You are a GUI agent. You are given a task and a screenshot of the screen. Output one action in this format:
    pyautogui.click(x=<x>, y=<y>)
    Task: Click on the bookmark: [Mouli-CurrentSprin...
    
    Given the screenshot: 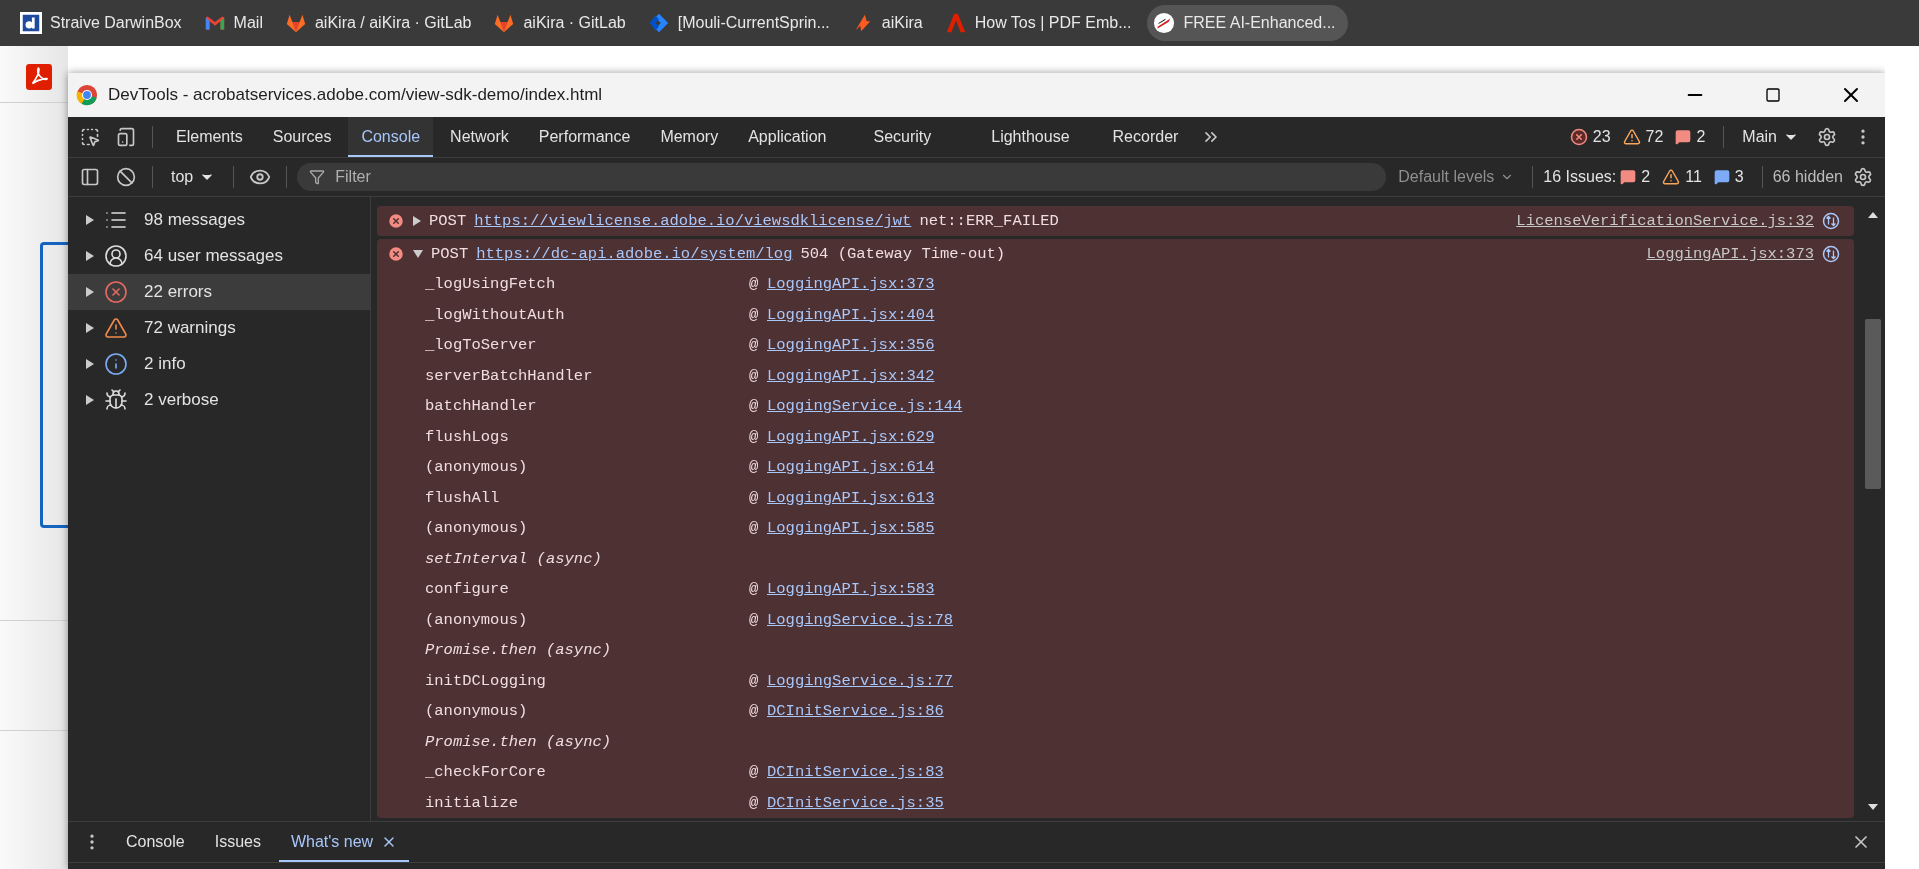 What is the action you would take?
    pyautogui.click(x=741, y=23)
    